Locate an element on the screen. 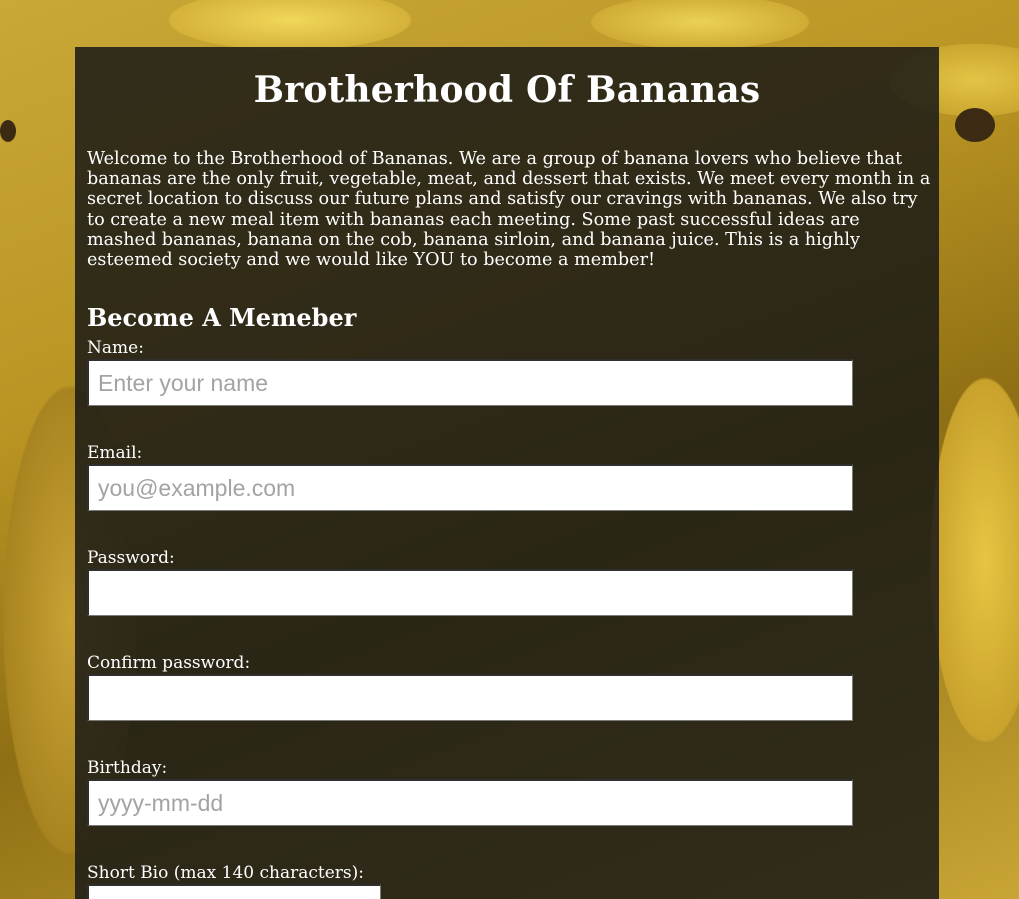 The width and height of the screenshot is (1019, 899). email-field-group: Email: is located at coordinates (507, 477).